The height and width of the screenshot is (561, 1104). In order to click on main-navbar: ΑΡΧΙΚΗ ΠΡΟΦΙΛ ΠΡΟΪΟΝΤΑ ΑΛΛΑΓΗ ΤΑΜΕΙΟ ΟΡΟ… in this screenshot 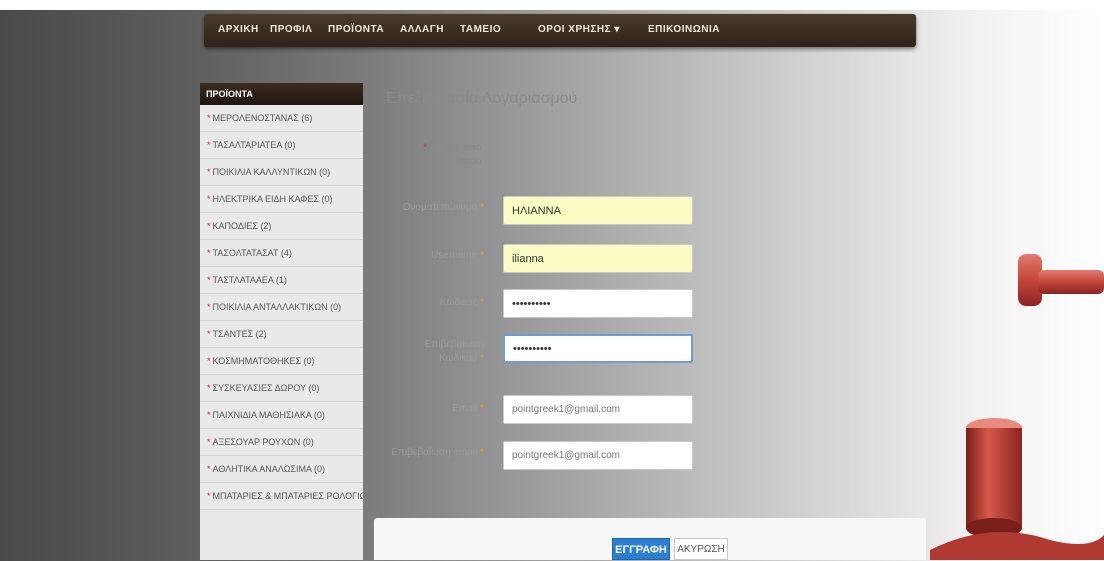, I will do `click(560, 30)`.